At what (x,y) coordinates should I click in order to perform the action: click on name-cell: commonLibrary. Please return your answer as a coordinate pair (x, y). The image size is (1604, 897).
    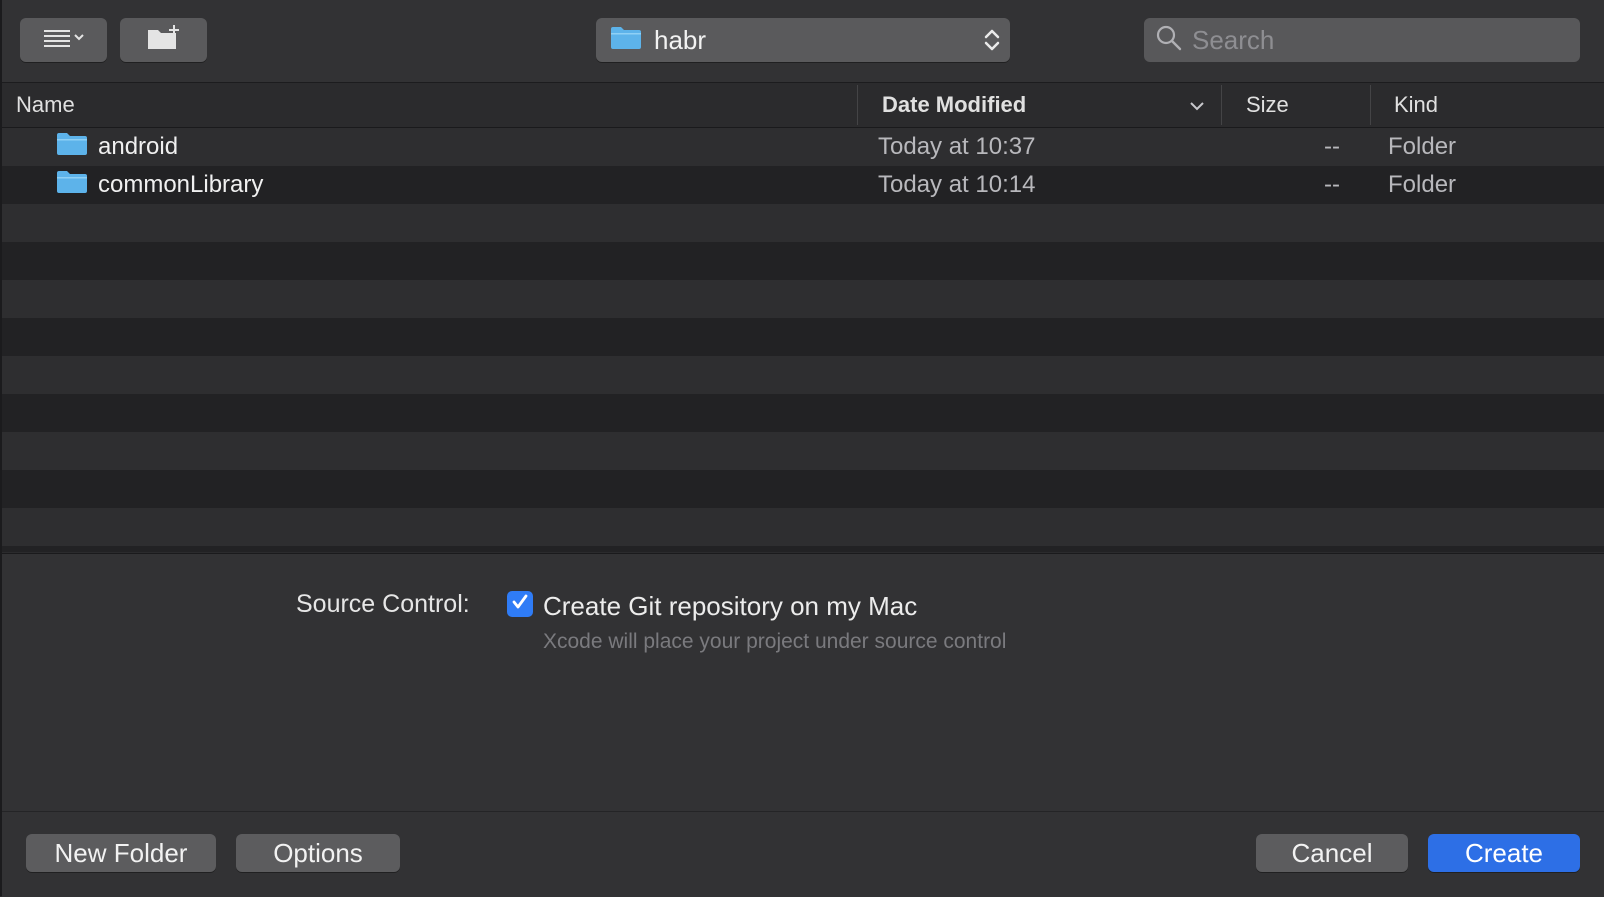
    Looking at the image, I should click on (159, 185).